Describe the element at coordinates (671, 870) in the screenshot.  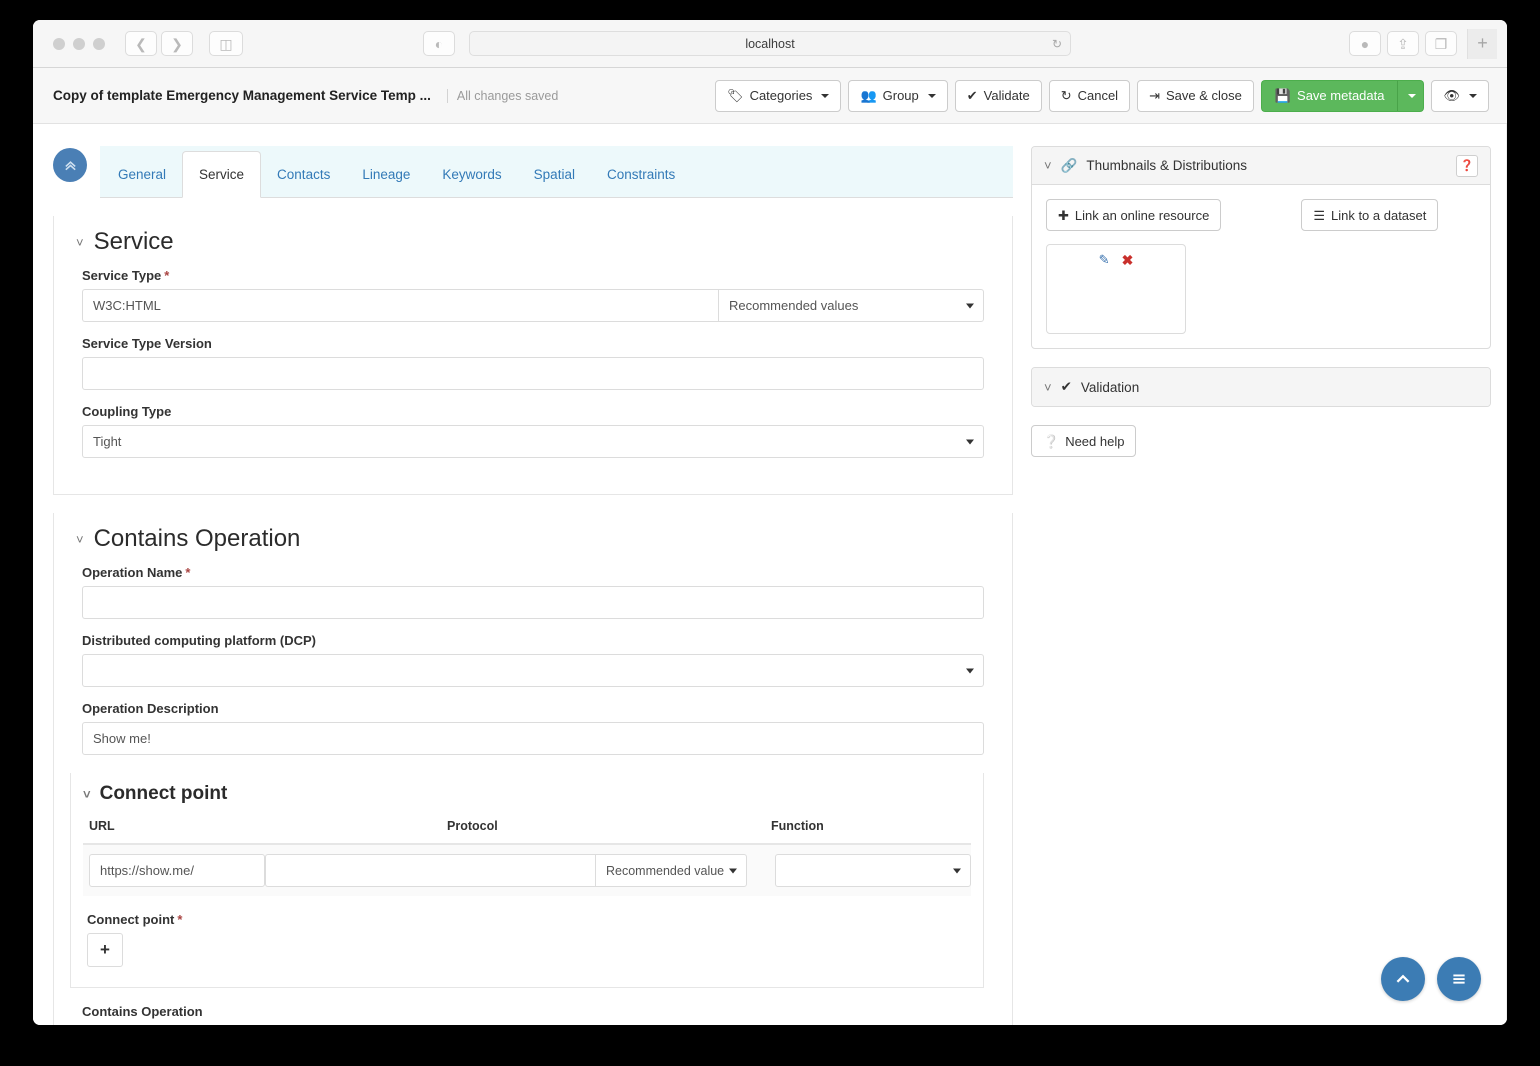
I see `protocol-select: Recommended value` at that location.